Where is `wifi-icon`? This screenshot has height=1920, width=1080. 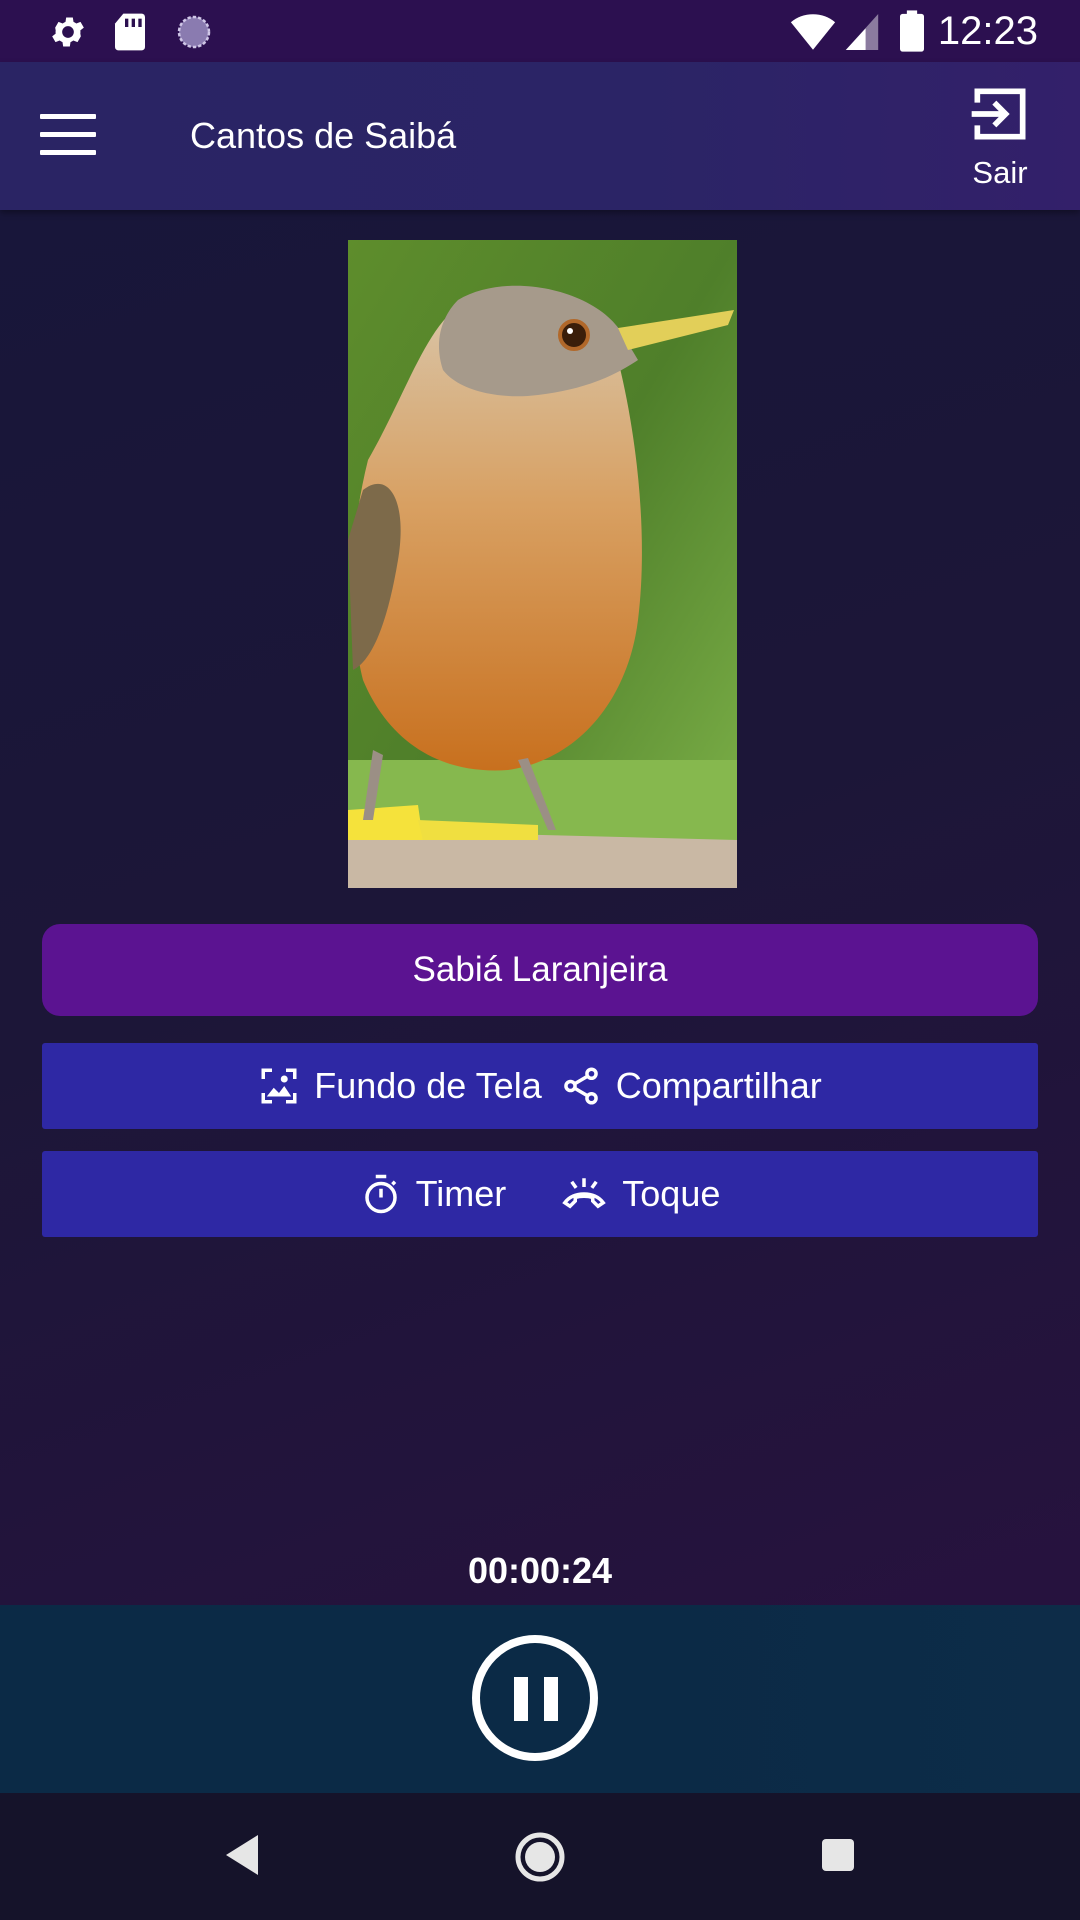
wifi-icon is located at coordinates (813, 32).